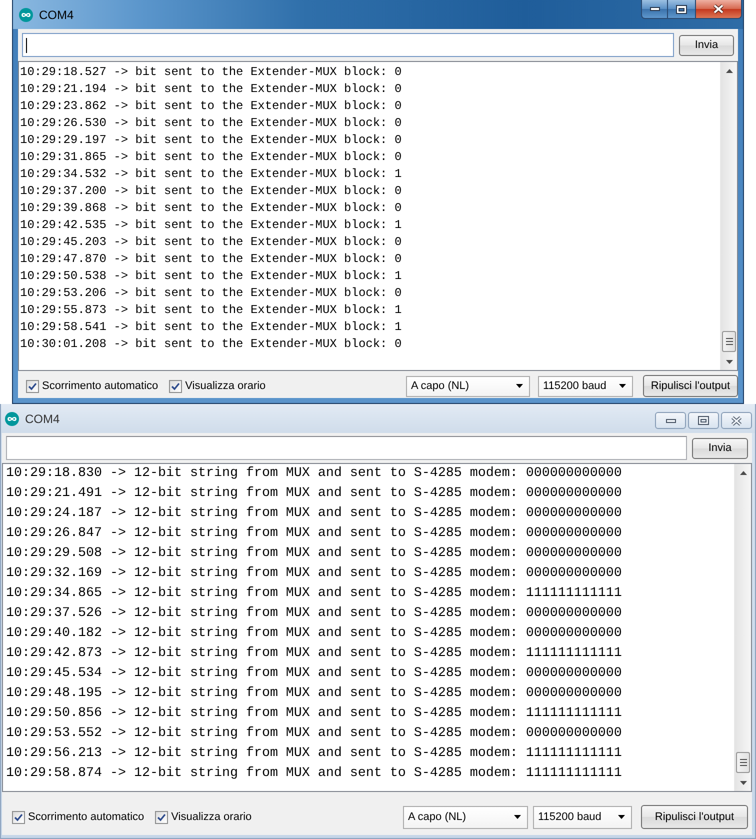 The width and height of the screenshot is (756, 839). I want to click on output-line: 10:29:58.874 -> 12-bit string from MUX and sent to S-4285 modem: 111111111111, so click(314, 774).